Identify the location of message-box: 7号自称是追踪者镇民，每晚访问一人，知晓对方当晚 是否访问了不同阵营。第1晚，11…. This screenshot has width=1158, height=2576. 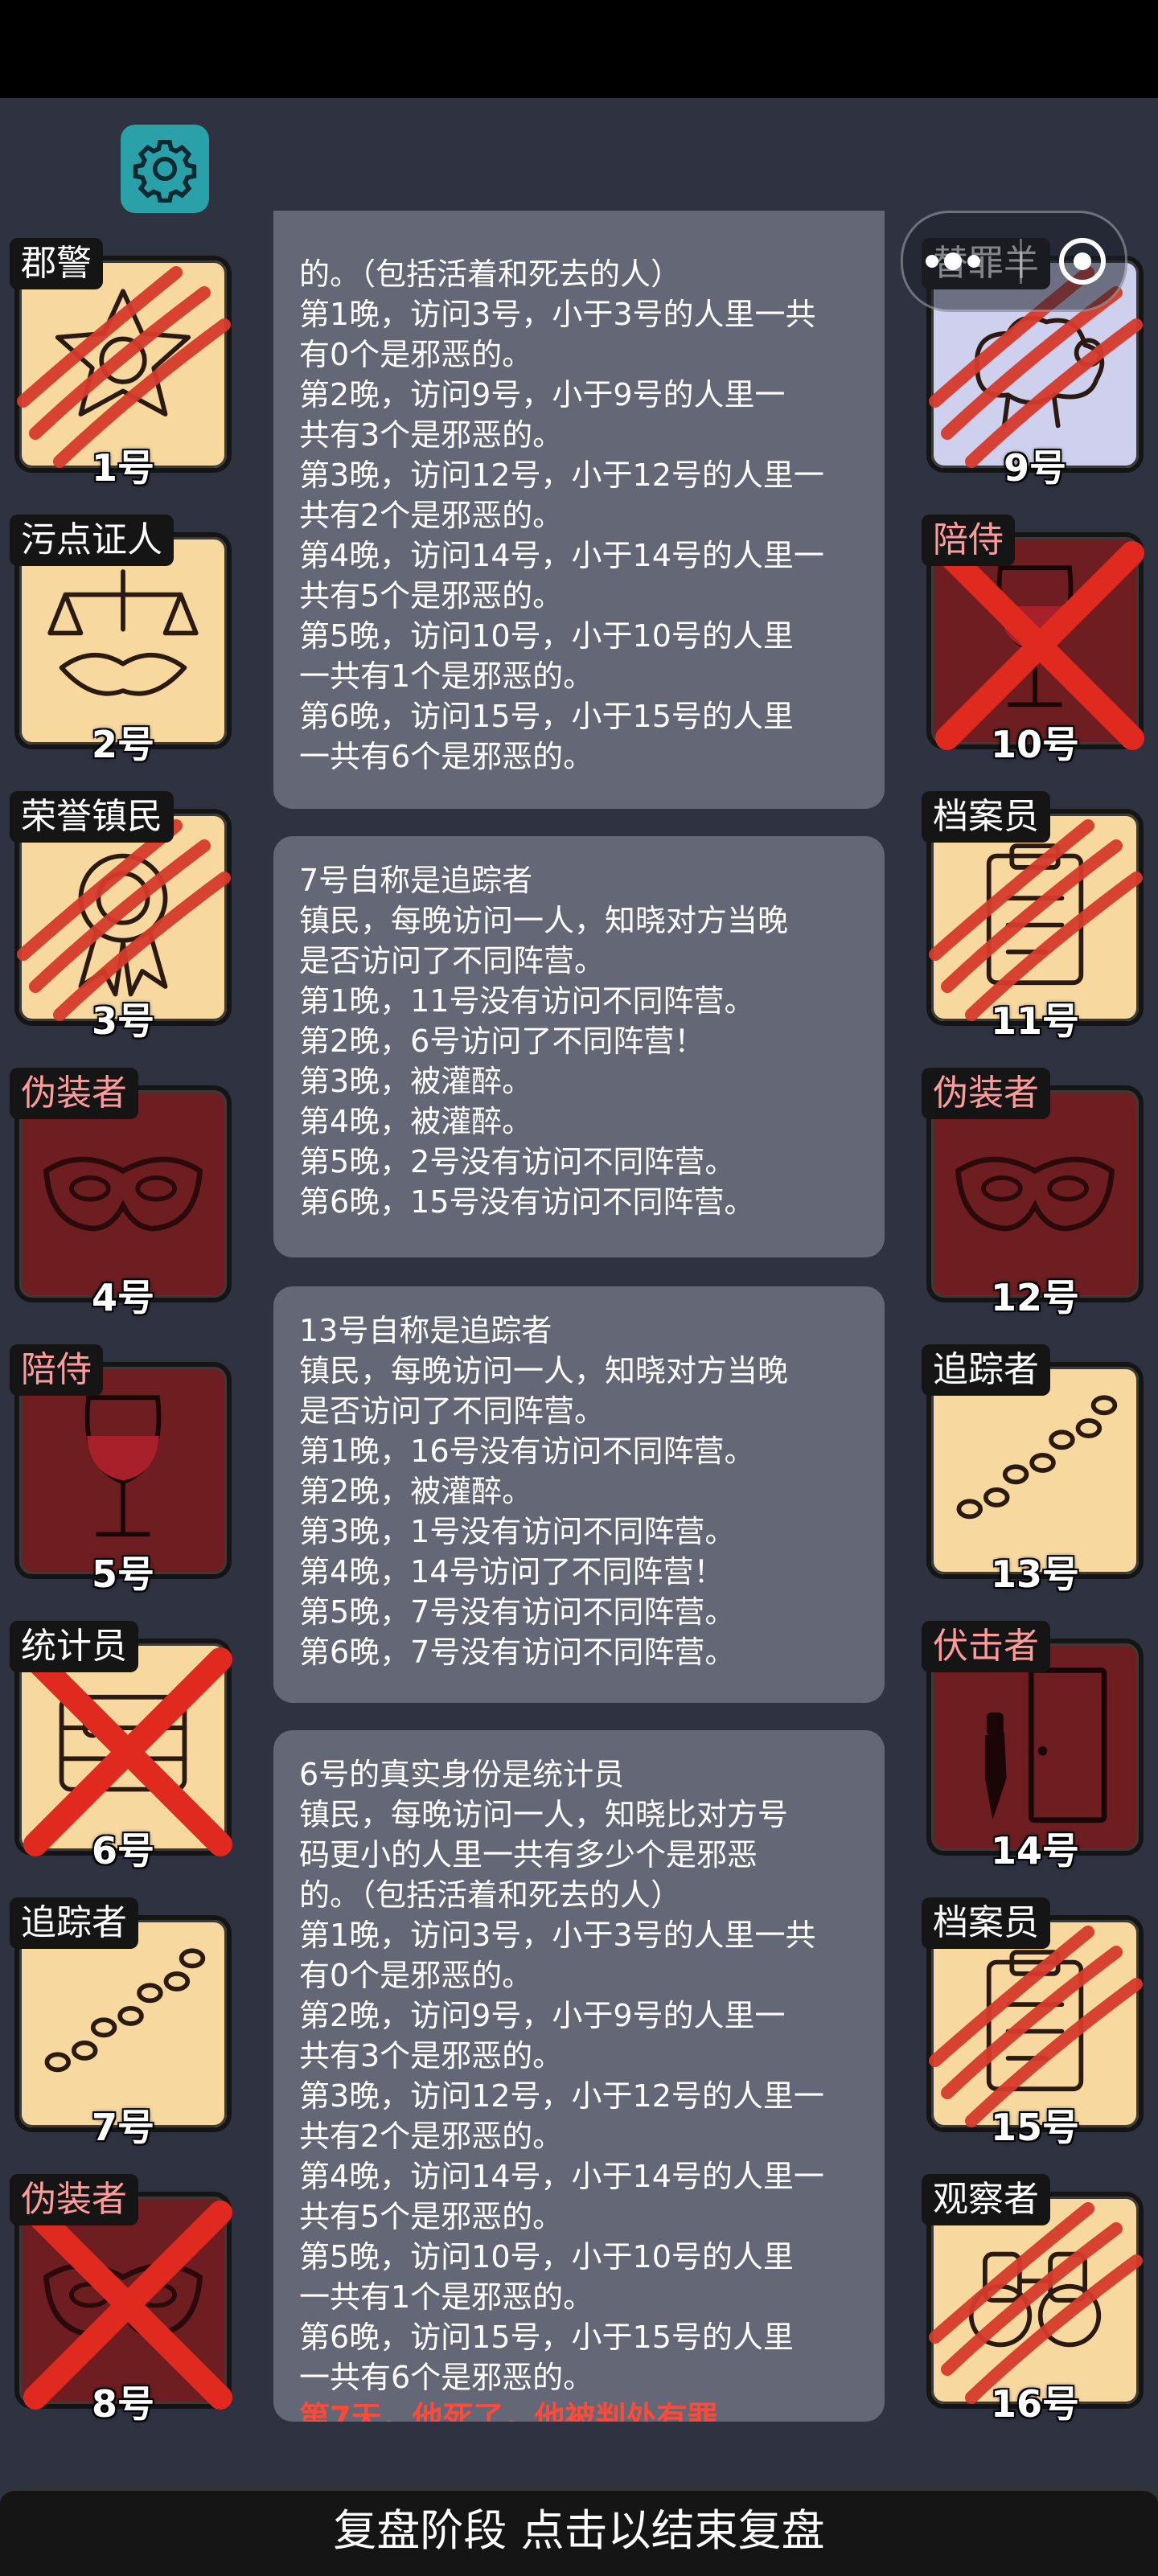
(579, 1046).